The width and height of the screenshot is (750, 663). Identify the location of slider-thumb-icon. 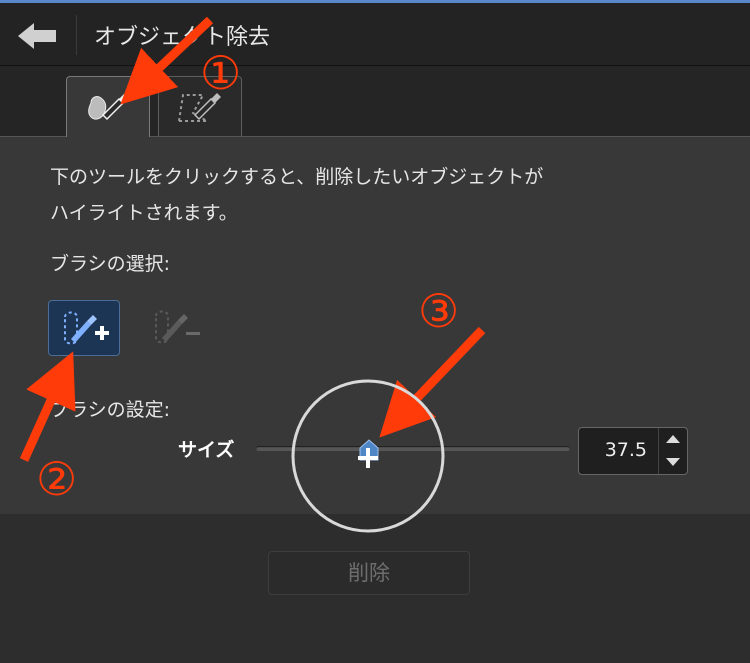
(369, 450).